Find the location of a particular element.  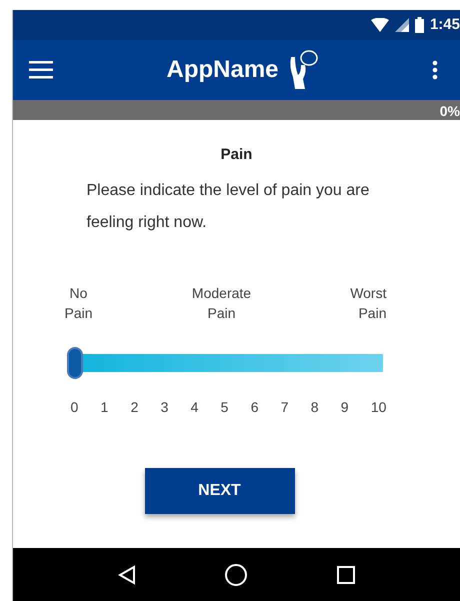

tick-label: 2 is located at coordinates (134, 407).